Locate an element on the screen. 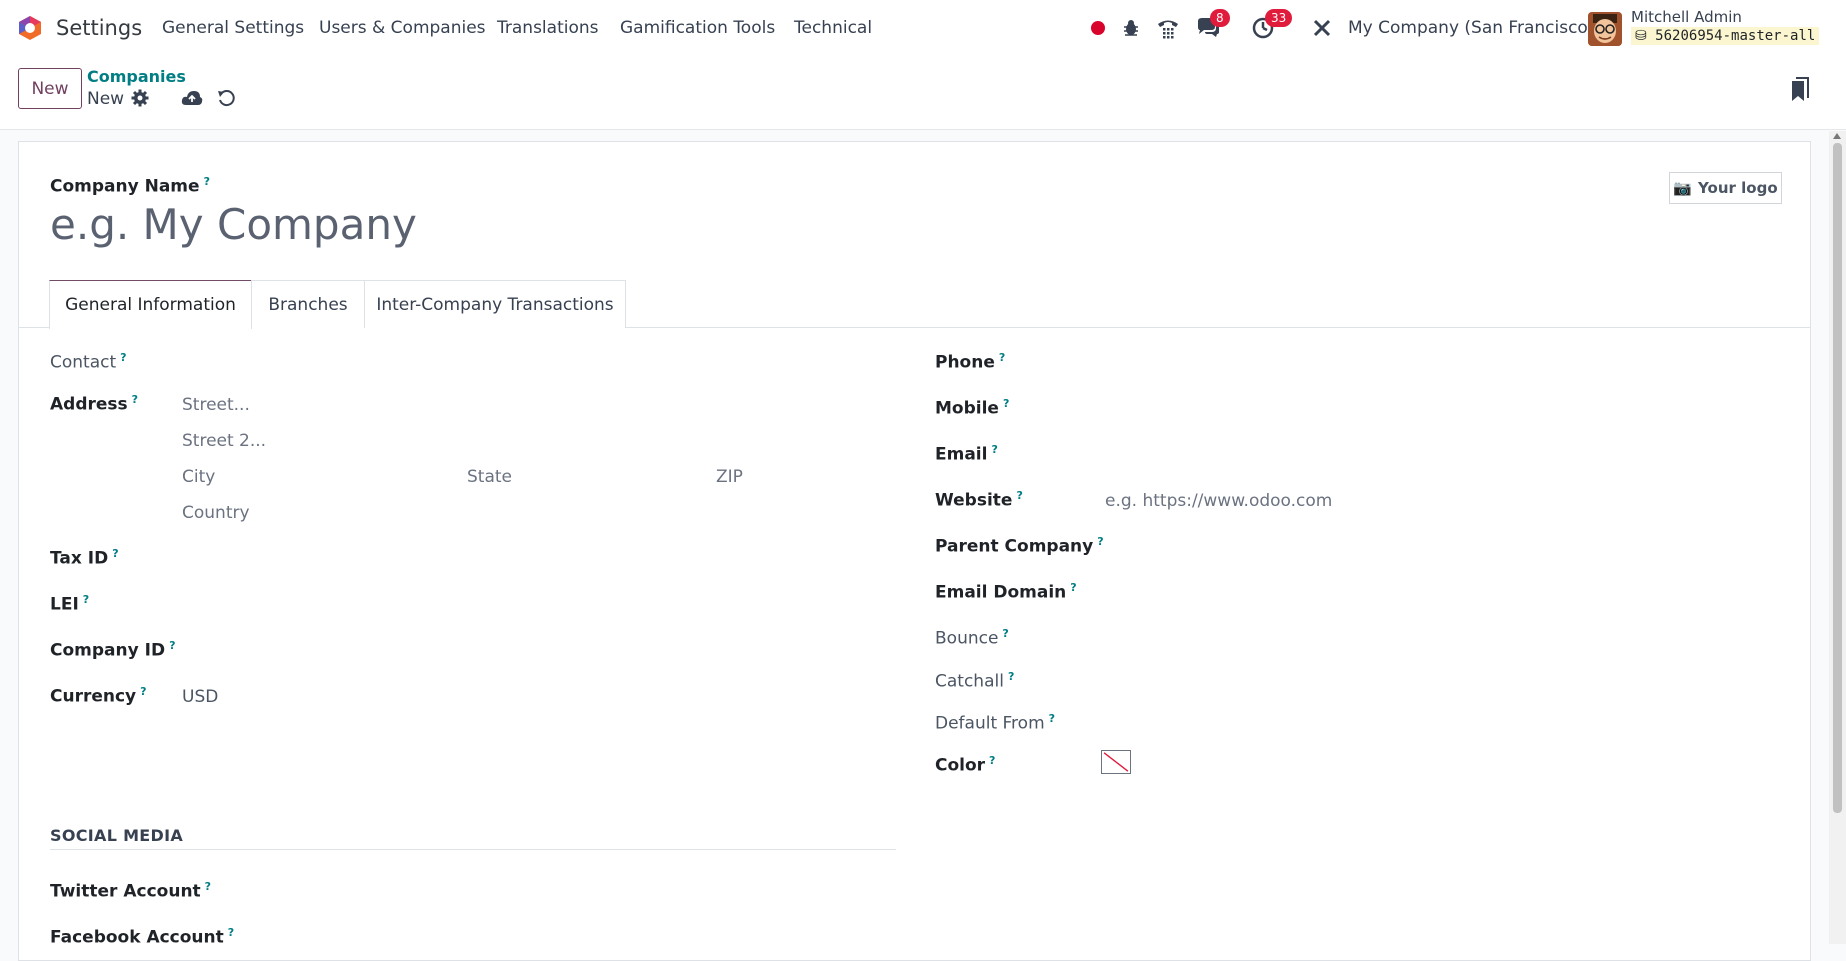 The image size is (1846, 961). currency-select: USD is located at coordinates (200, 697).